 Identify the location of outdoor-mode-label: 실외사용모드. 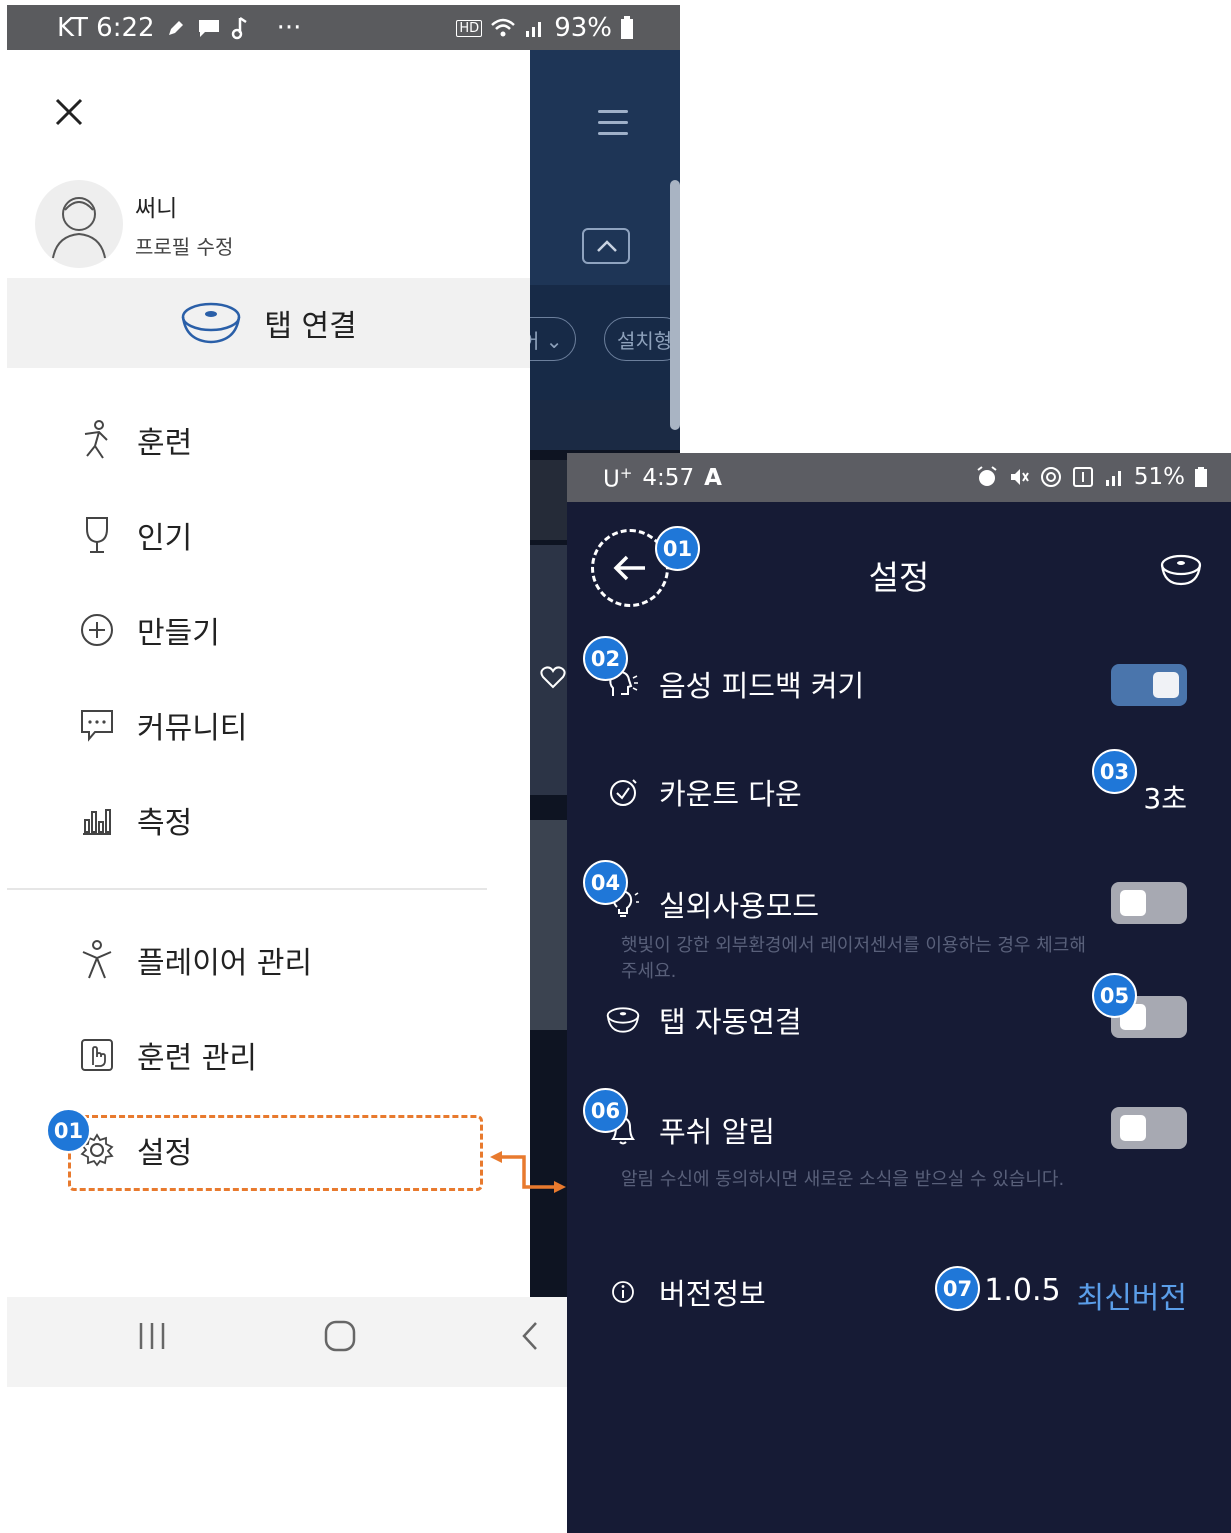
(739, 906).